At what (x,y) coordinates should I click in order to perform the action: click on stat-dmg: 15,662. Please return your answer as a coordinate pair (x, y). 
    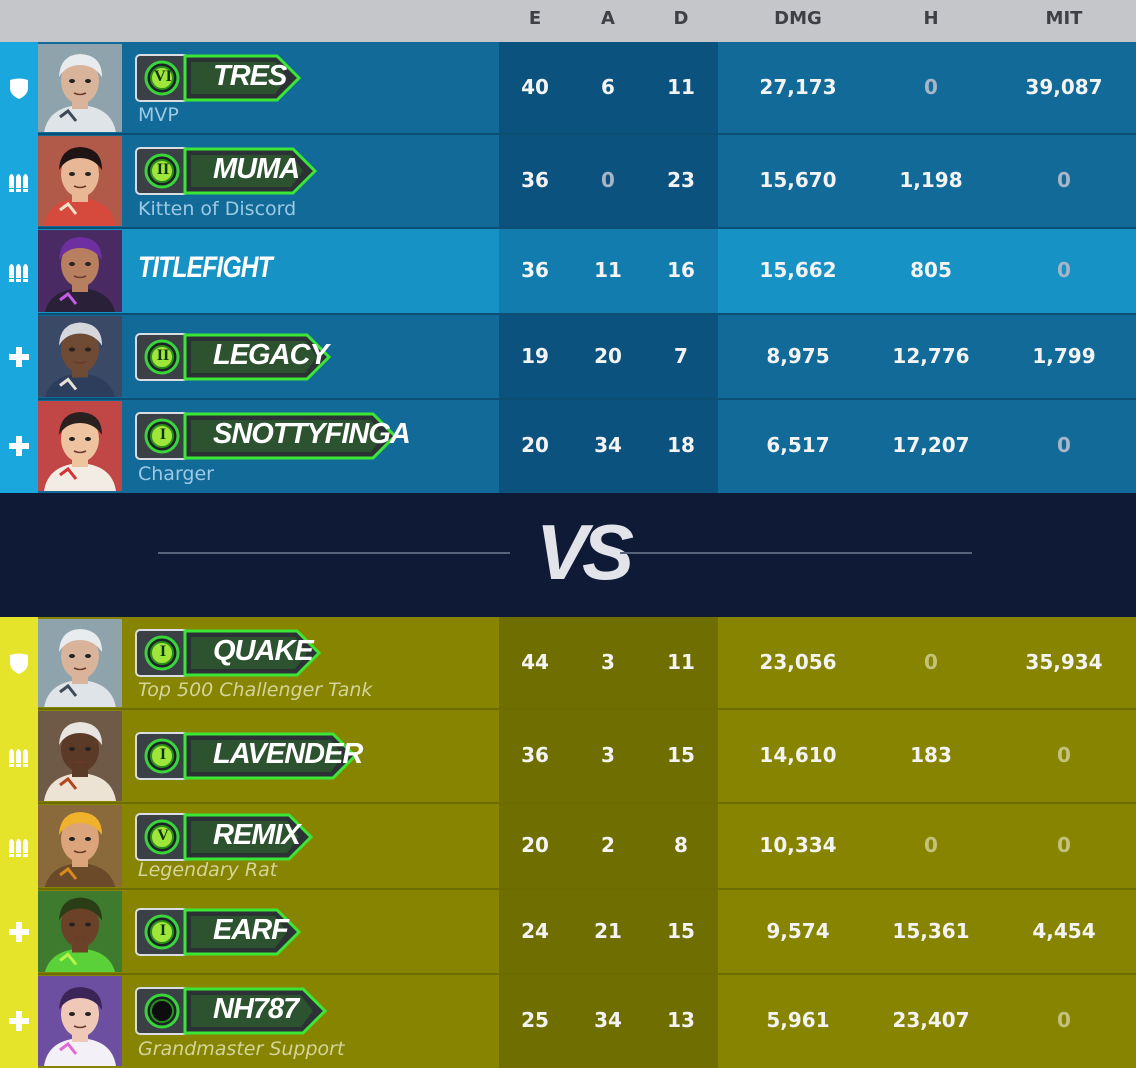
    Looking at the image, I should click on (798, 270).